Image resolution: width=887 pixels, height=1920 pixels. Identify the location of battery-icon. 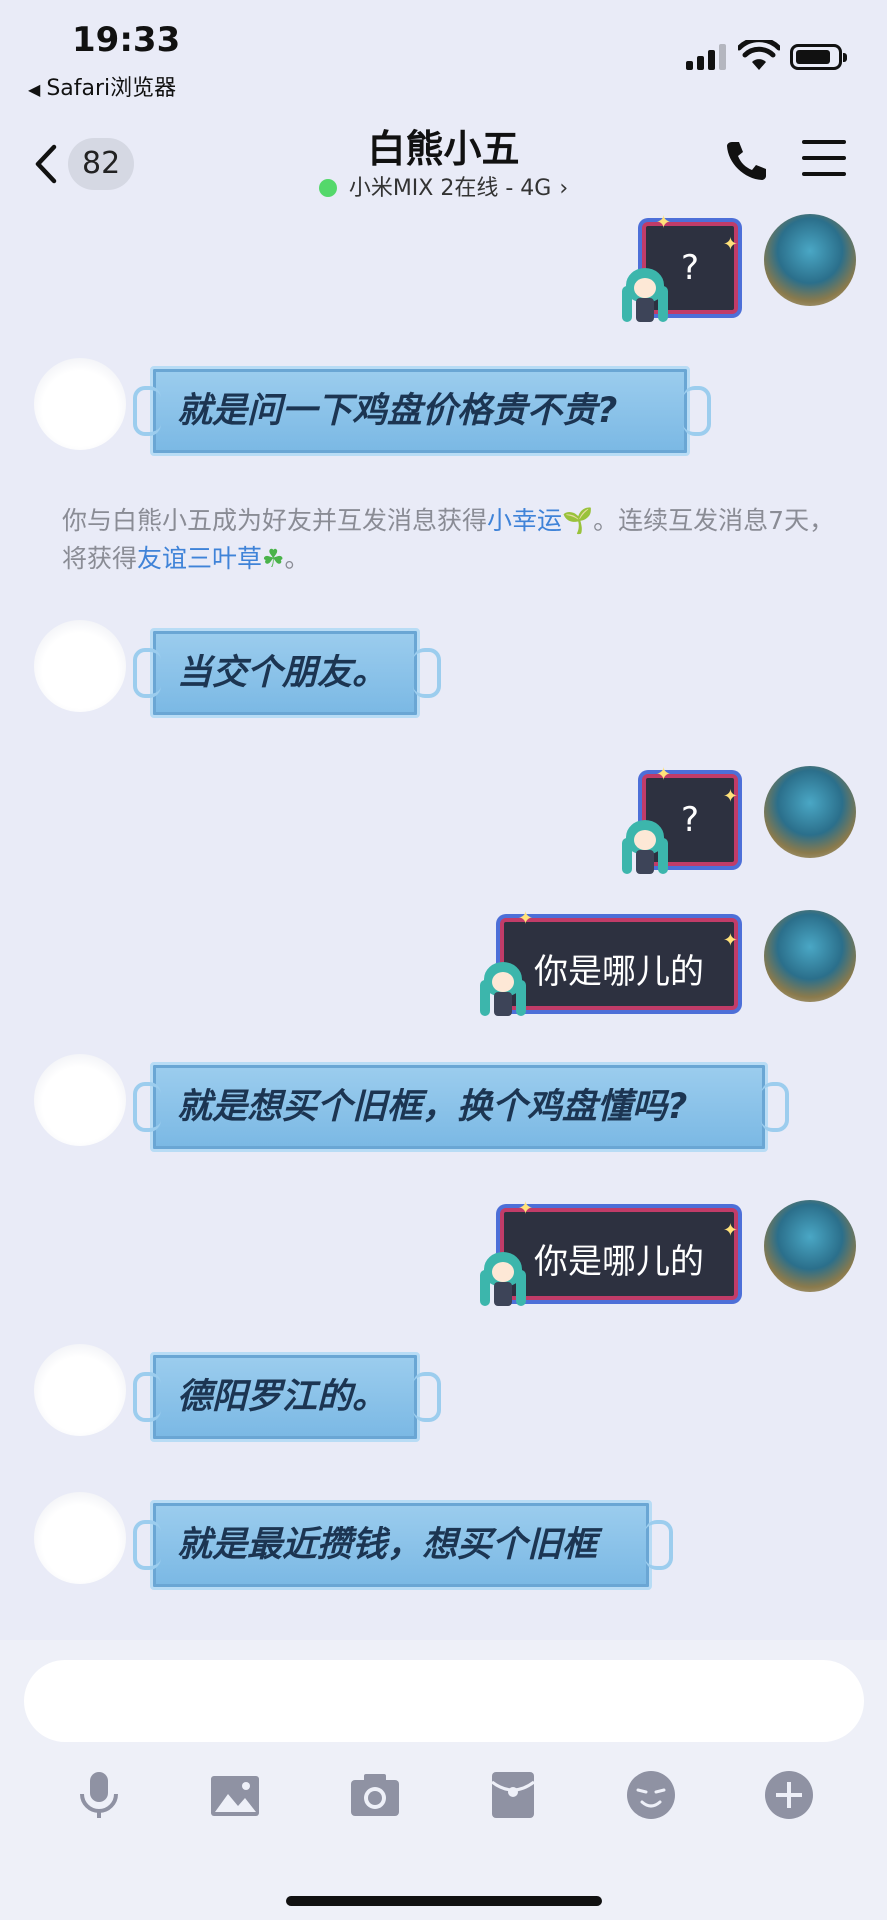
(818, 57).